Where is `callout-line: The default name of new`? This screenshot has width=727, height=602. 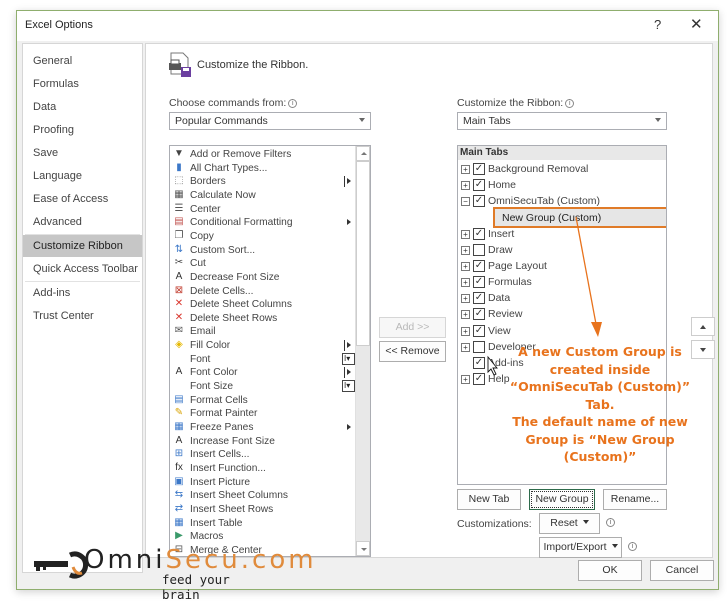
callout-line: The default name of new is located at coordinates (600, 421).